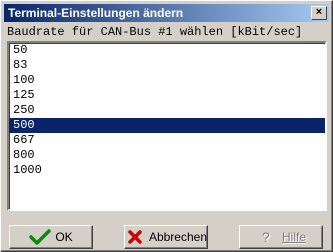 The width and height of the screenshot is (333, 252). I want to click on list-item-selected: 500, so click(167, 125).